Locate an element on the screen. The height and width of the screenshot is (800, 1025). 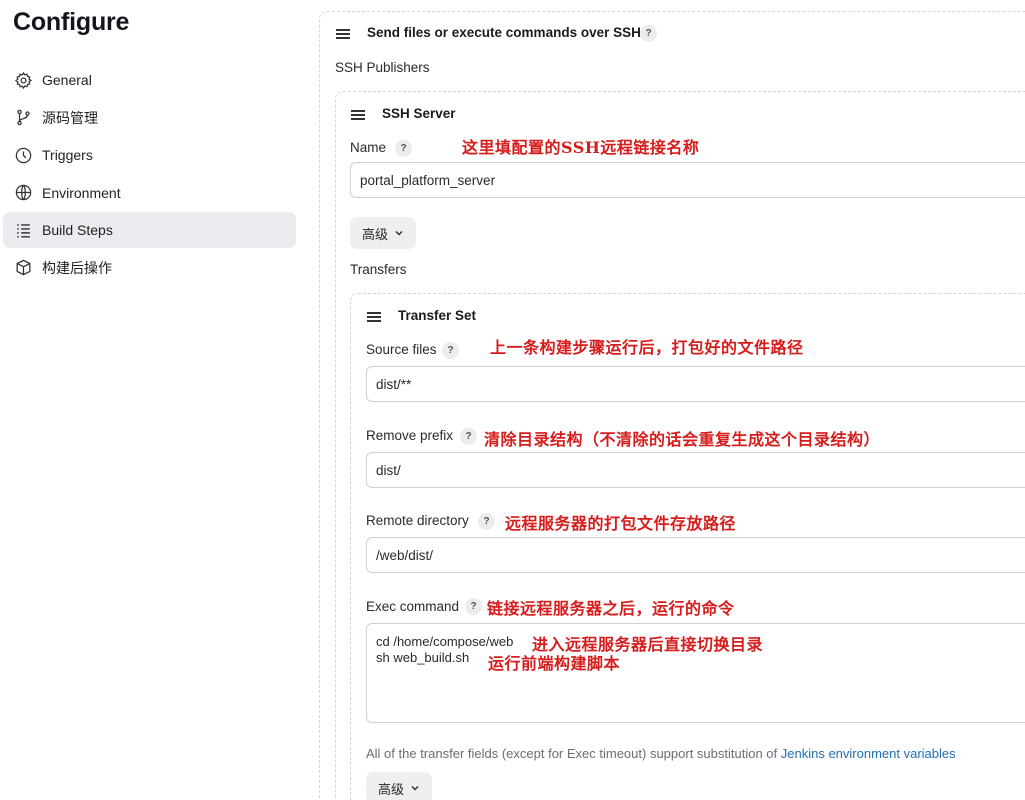
jenkins-env-vars-link: Jenkins environment variables is located at coordinates (868, 753).